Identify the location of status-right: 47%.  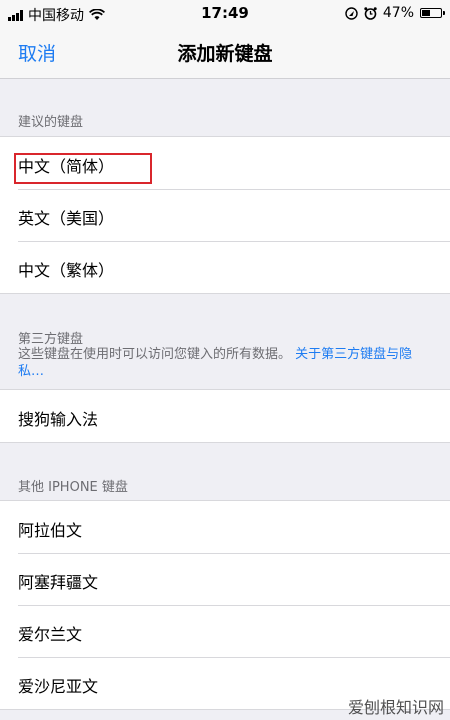
(395, 13).